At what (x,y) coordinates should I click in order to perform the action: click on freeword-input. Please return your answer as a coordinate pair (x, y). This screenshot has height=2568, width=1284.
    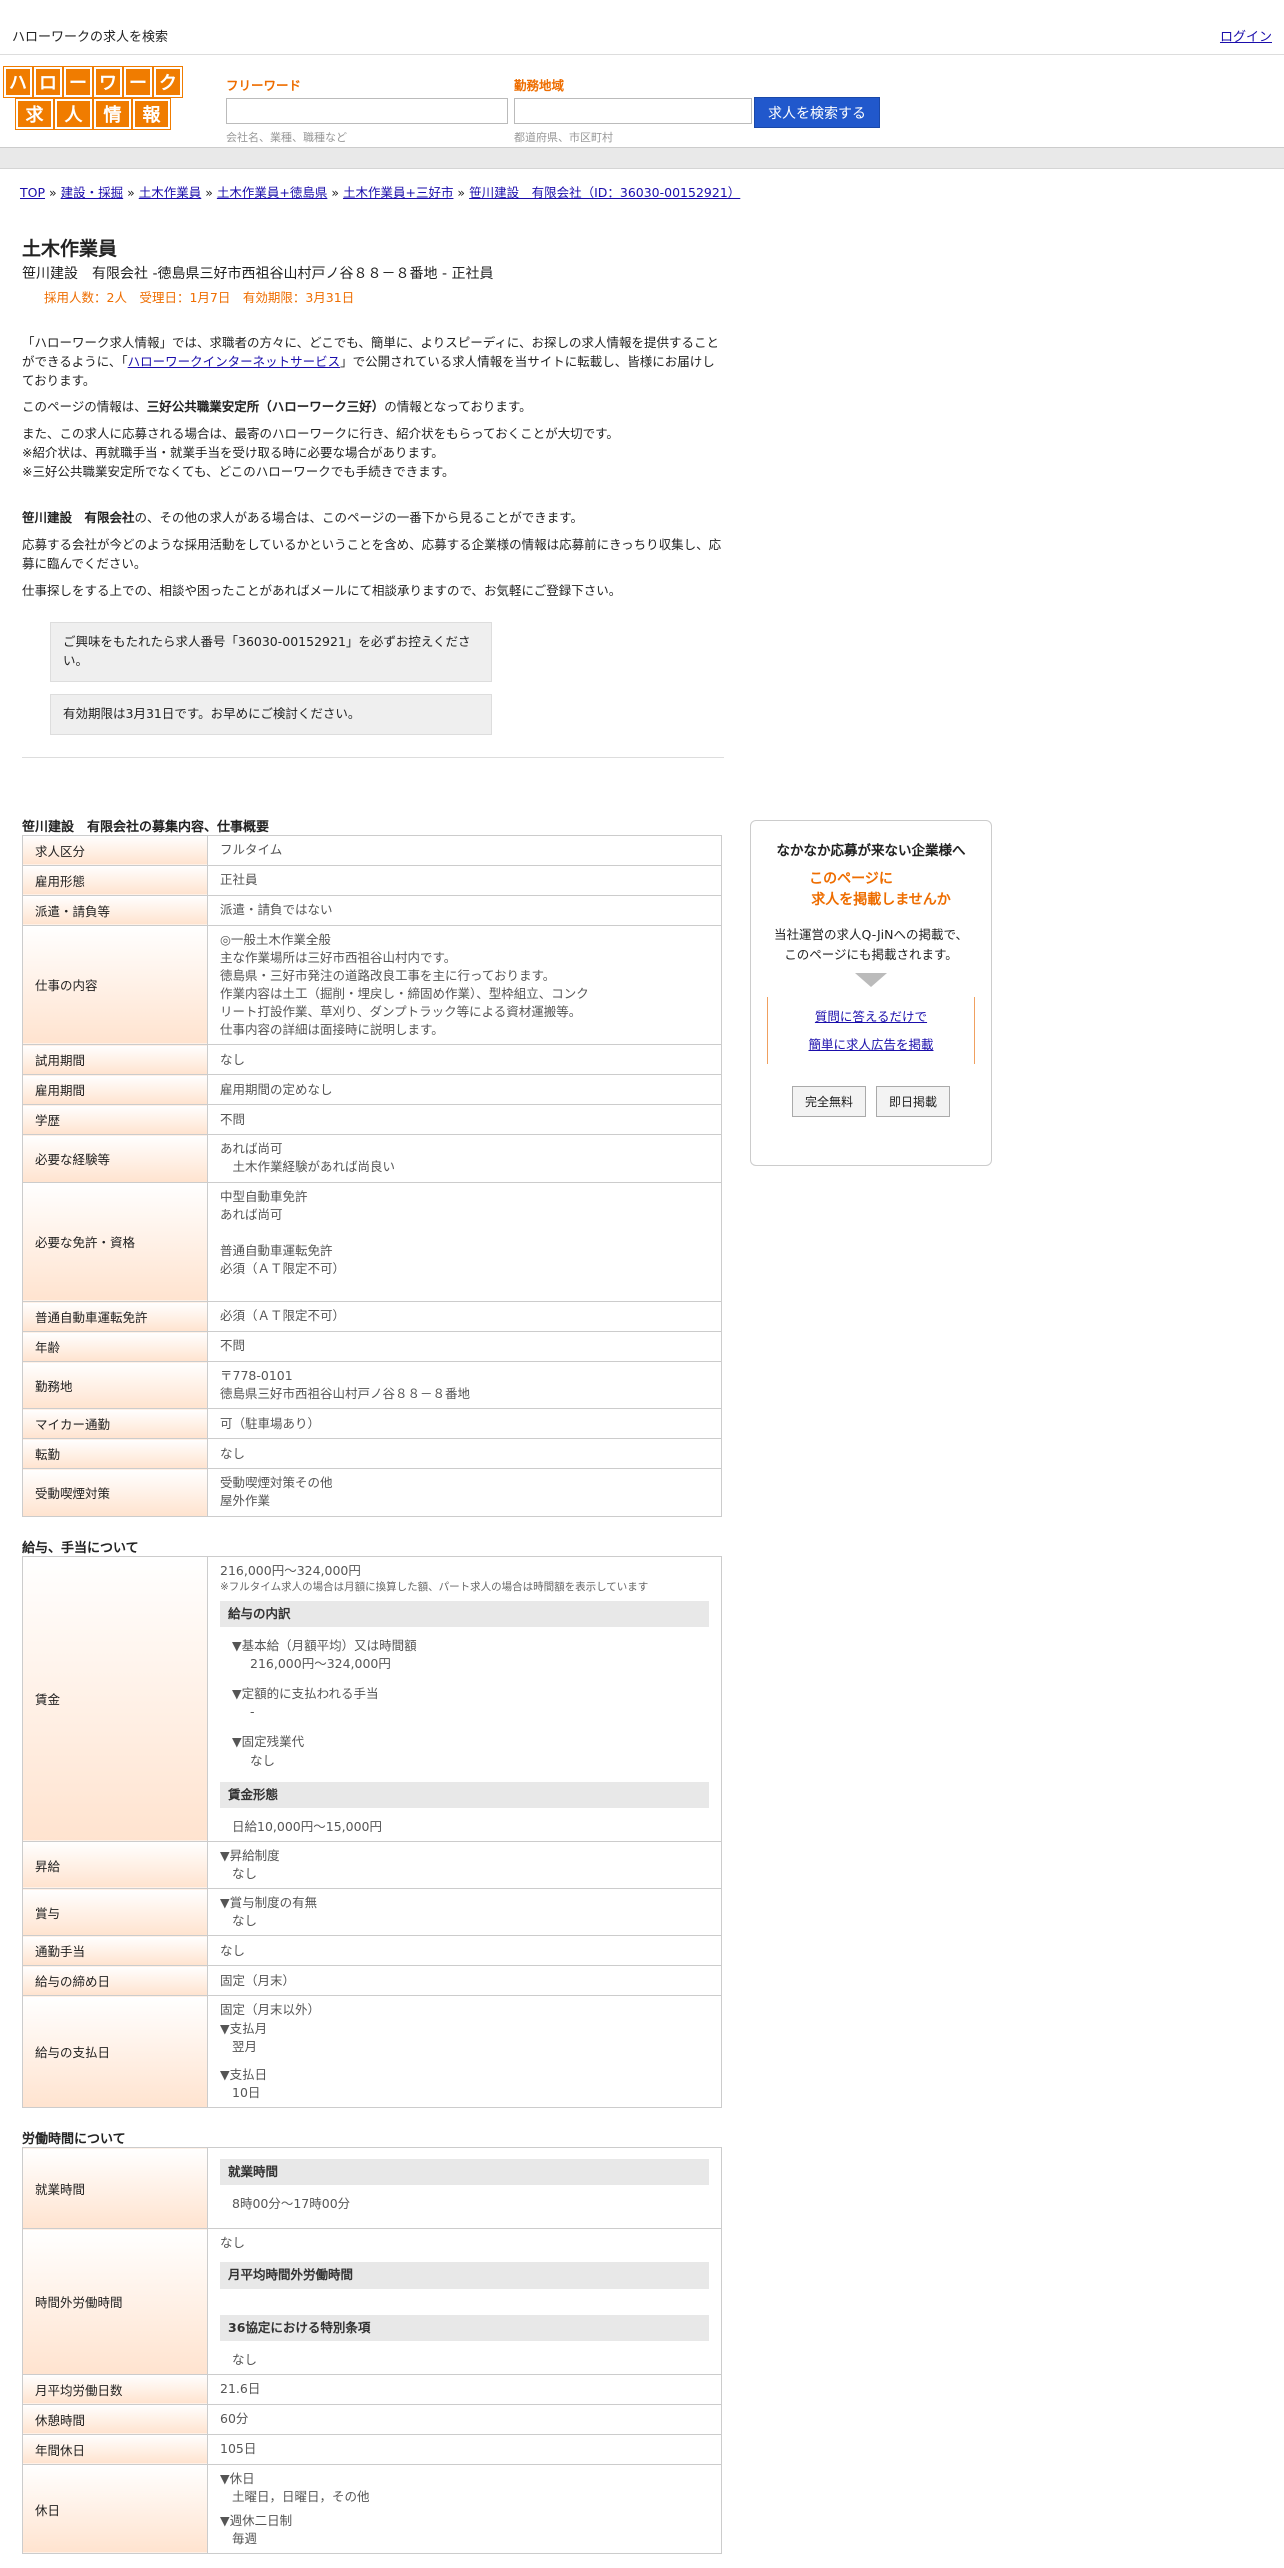
    Looking at the image, I should click on (367, 111).